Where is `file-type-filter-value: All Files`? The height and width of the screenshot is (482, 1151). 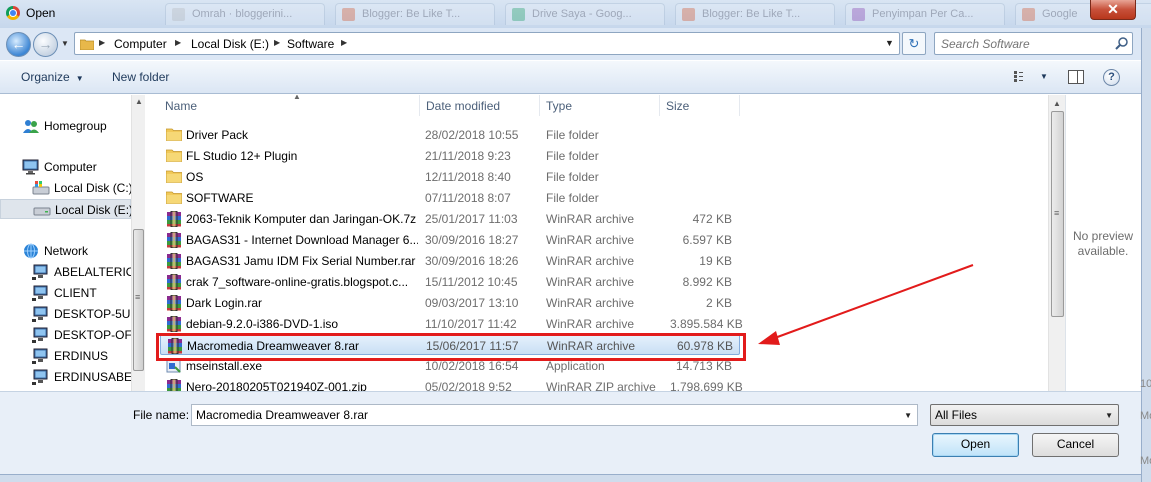 file-type-filter-value: All Files is located at coordinates (956, 415).